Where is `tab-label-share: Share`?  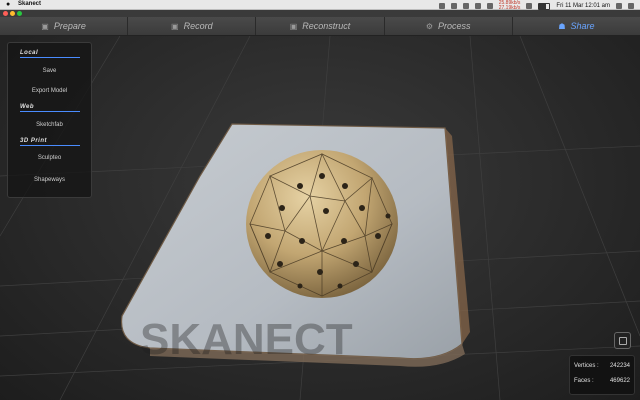 tab-label-share: Share is located at coordinates (582, 26).